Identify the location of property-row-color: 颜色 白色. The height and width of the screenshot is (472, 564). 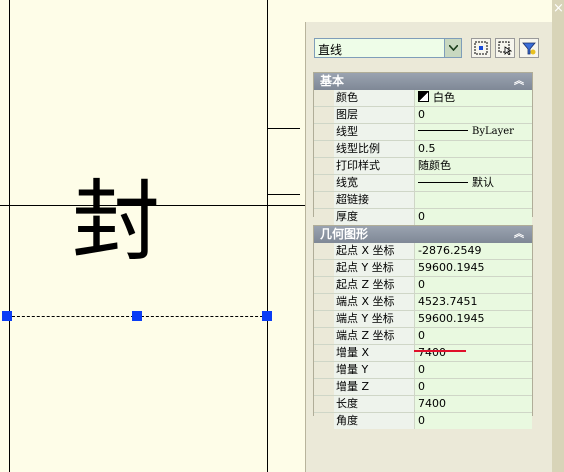
(423, 98).